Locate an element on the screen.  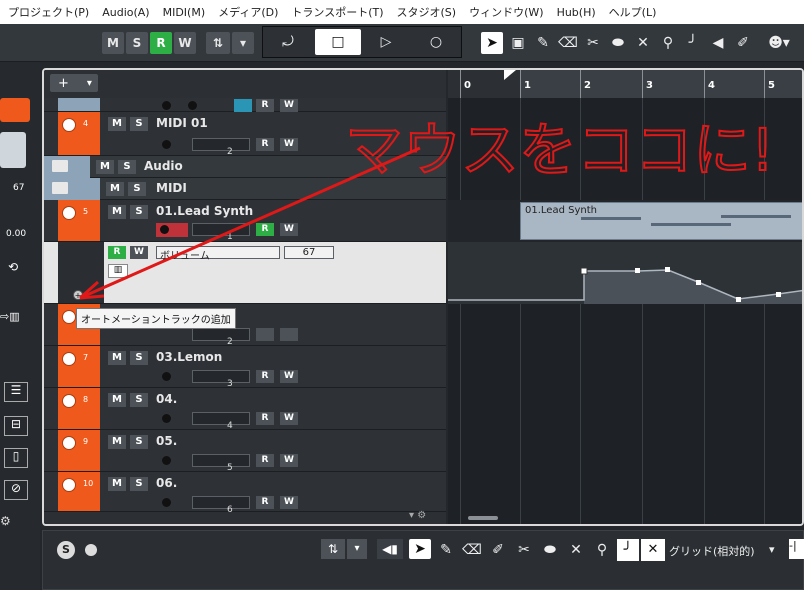
midi-part: 01.Lead Synth is located at coordinates (661, 221).